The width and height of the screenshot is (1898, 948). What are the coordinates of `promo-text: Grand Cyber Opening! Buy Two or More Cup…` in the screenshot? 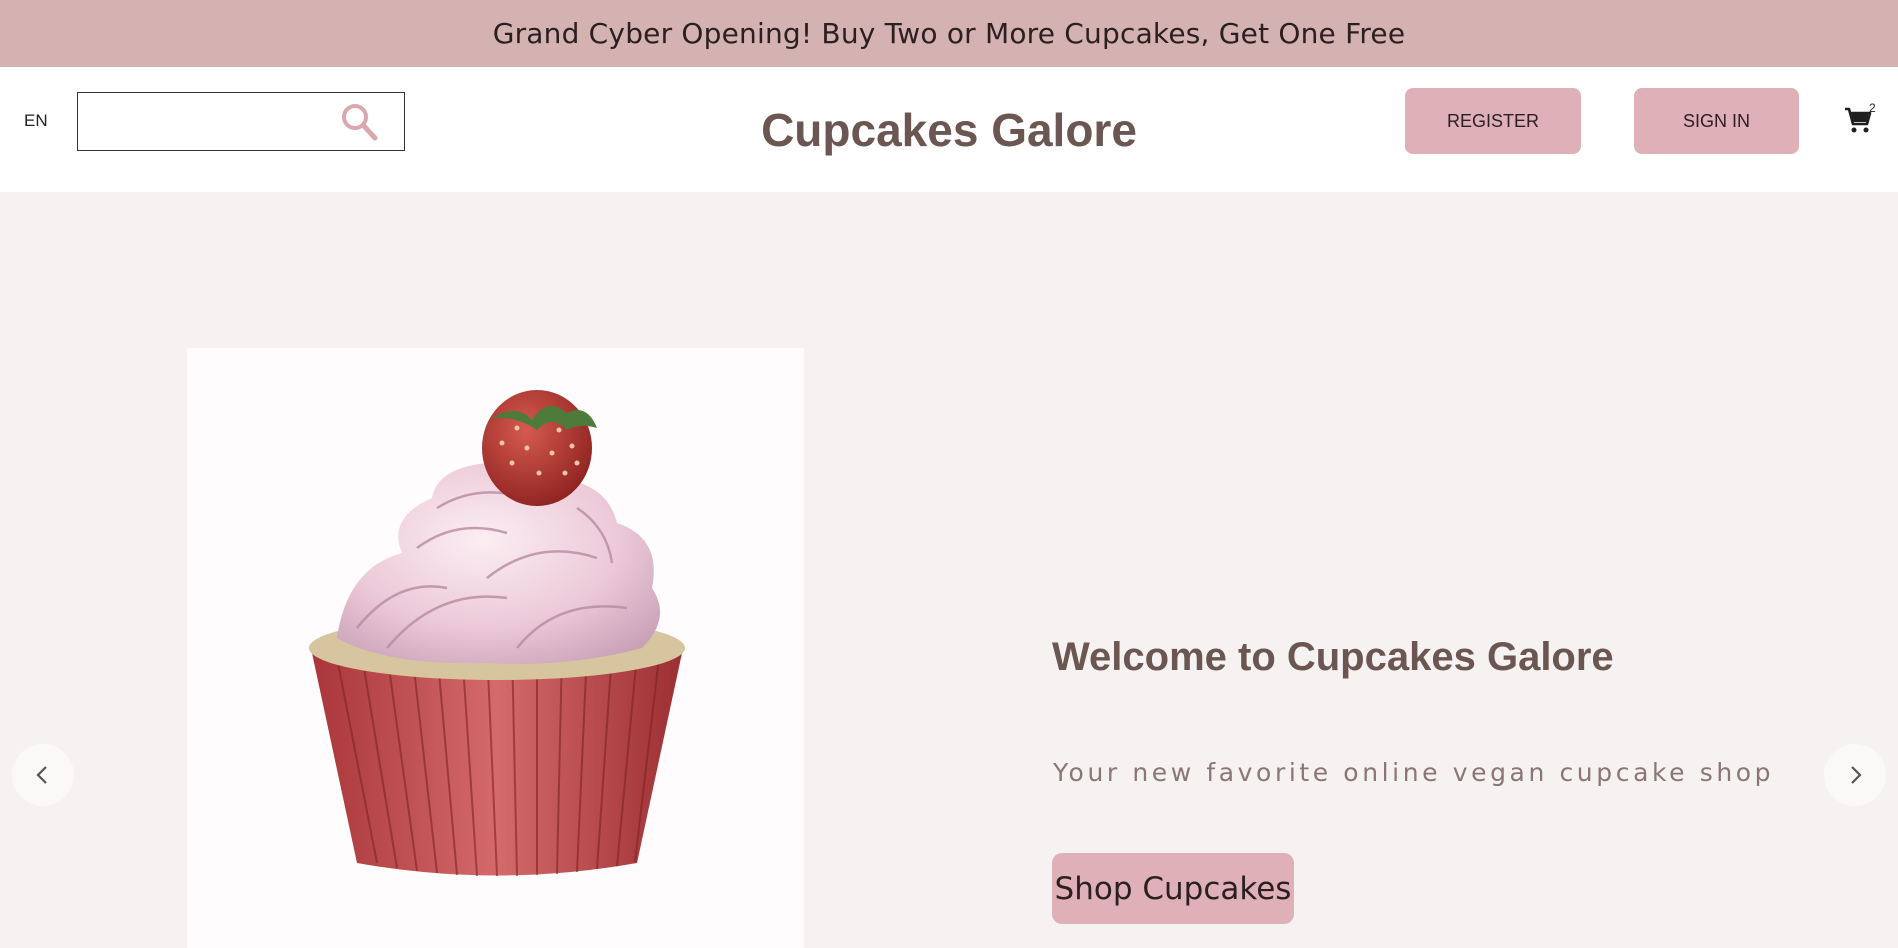 It's located at (949, 33).